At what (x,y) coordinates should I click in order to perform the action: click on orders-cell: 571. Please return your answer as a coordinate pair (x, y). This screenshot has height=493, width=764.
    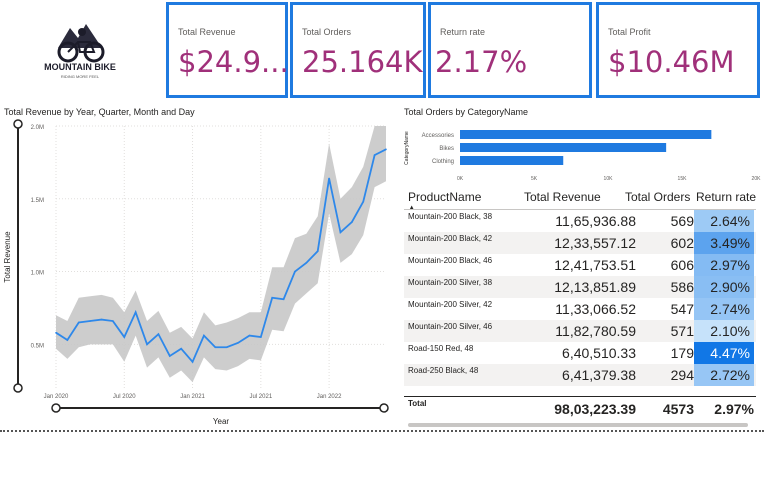
    Looking at the image, I should click on (682, 331).